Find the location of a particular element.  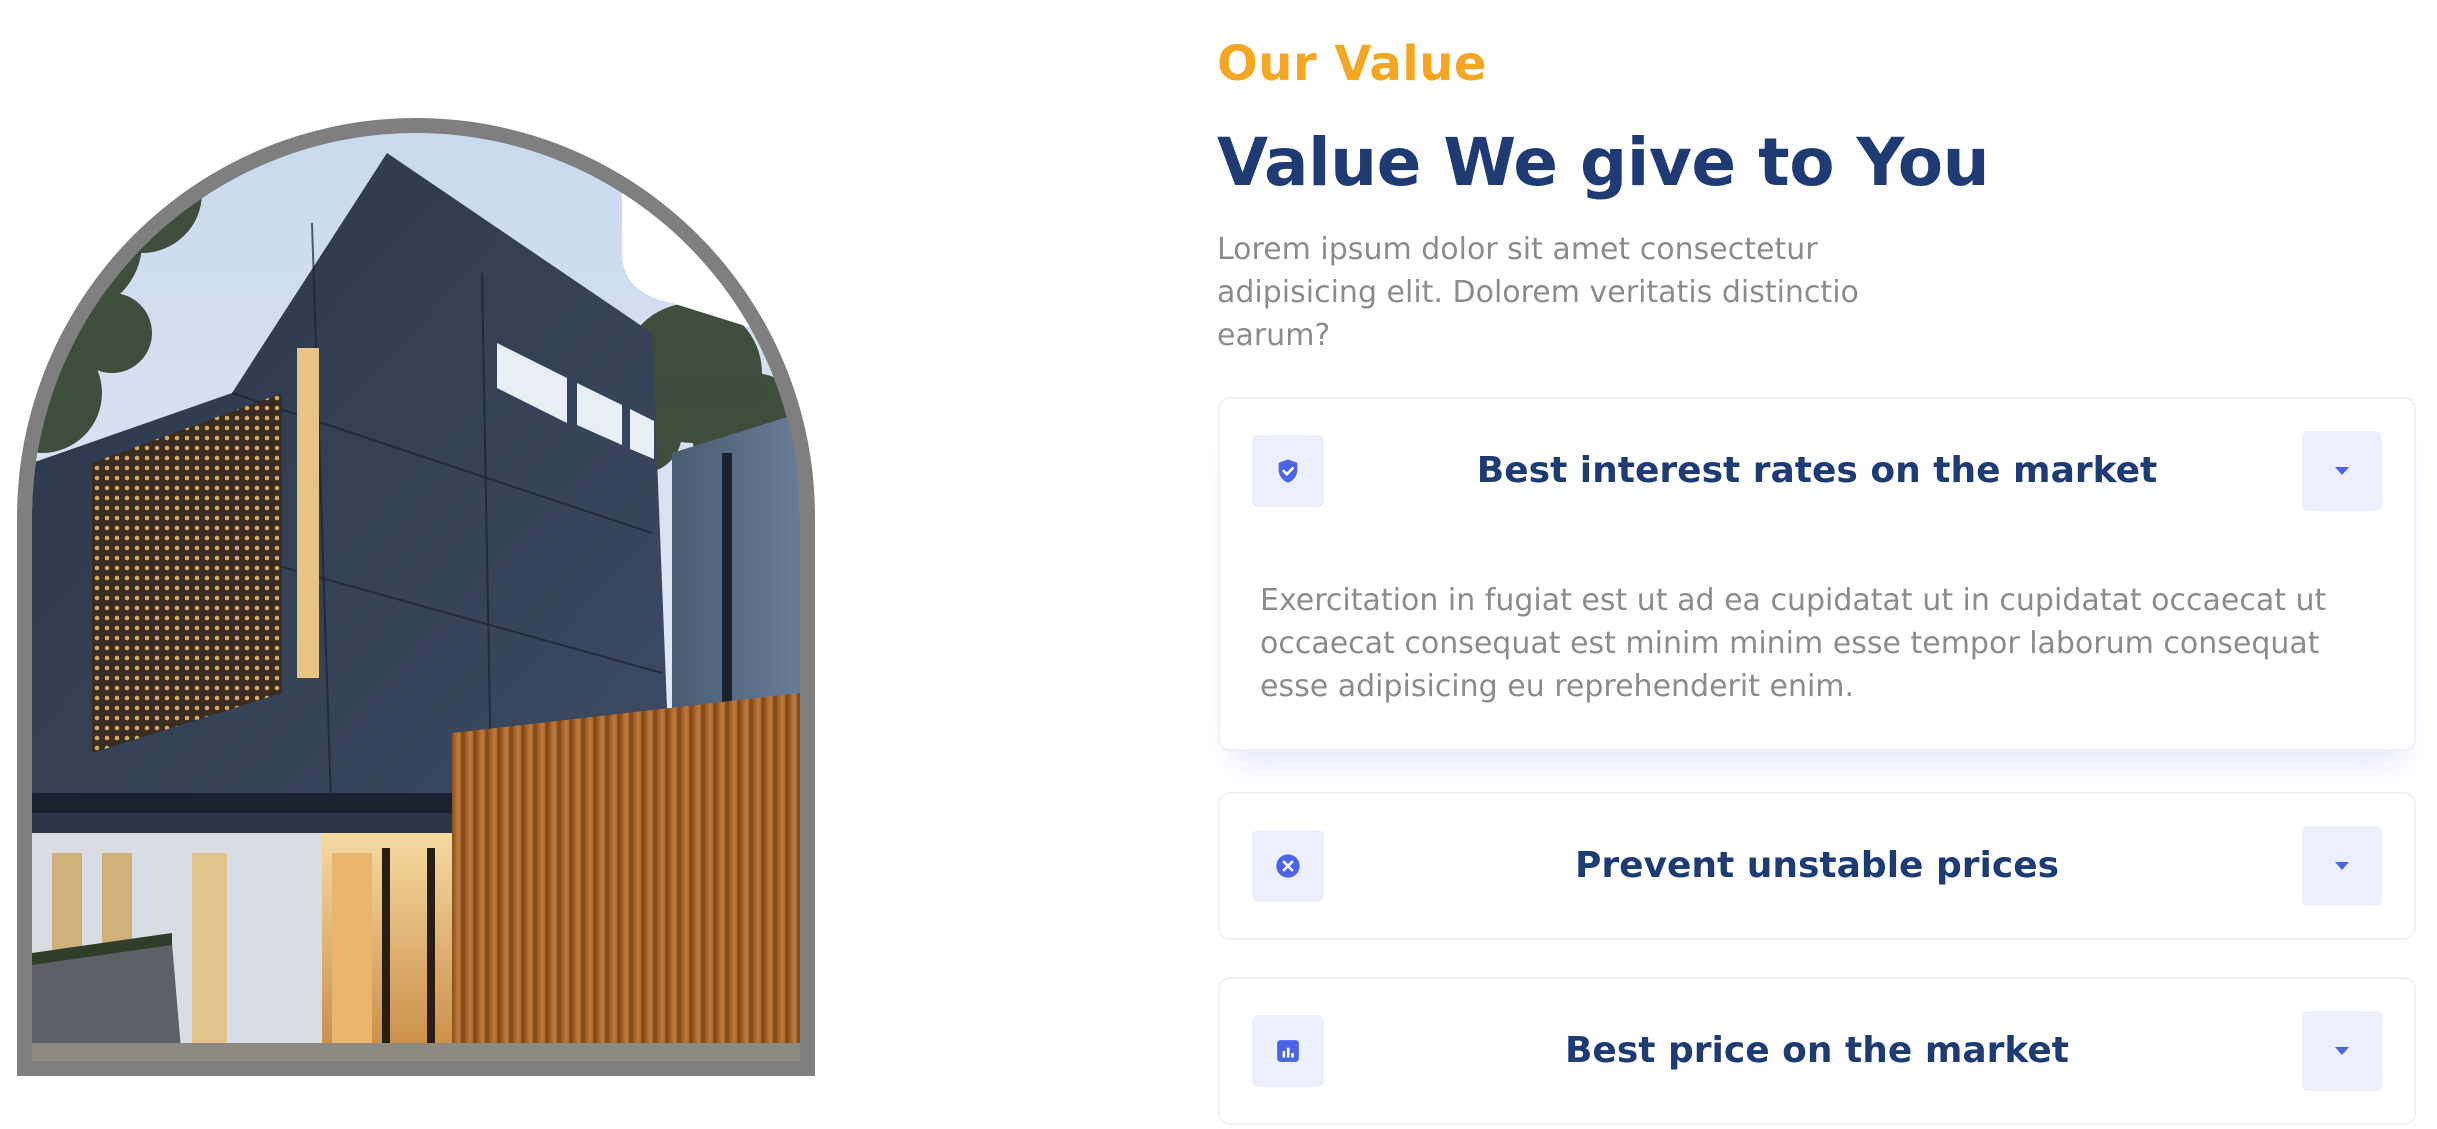

accordion-item-best-price: Best price on the market is located at coordinates (1817, 1051).